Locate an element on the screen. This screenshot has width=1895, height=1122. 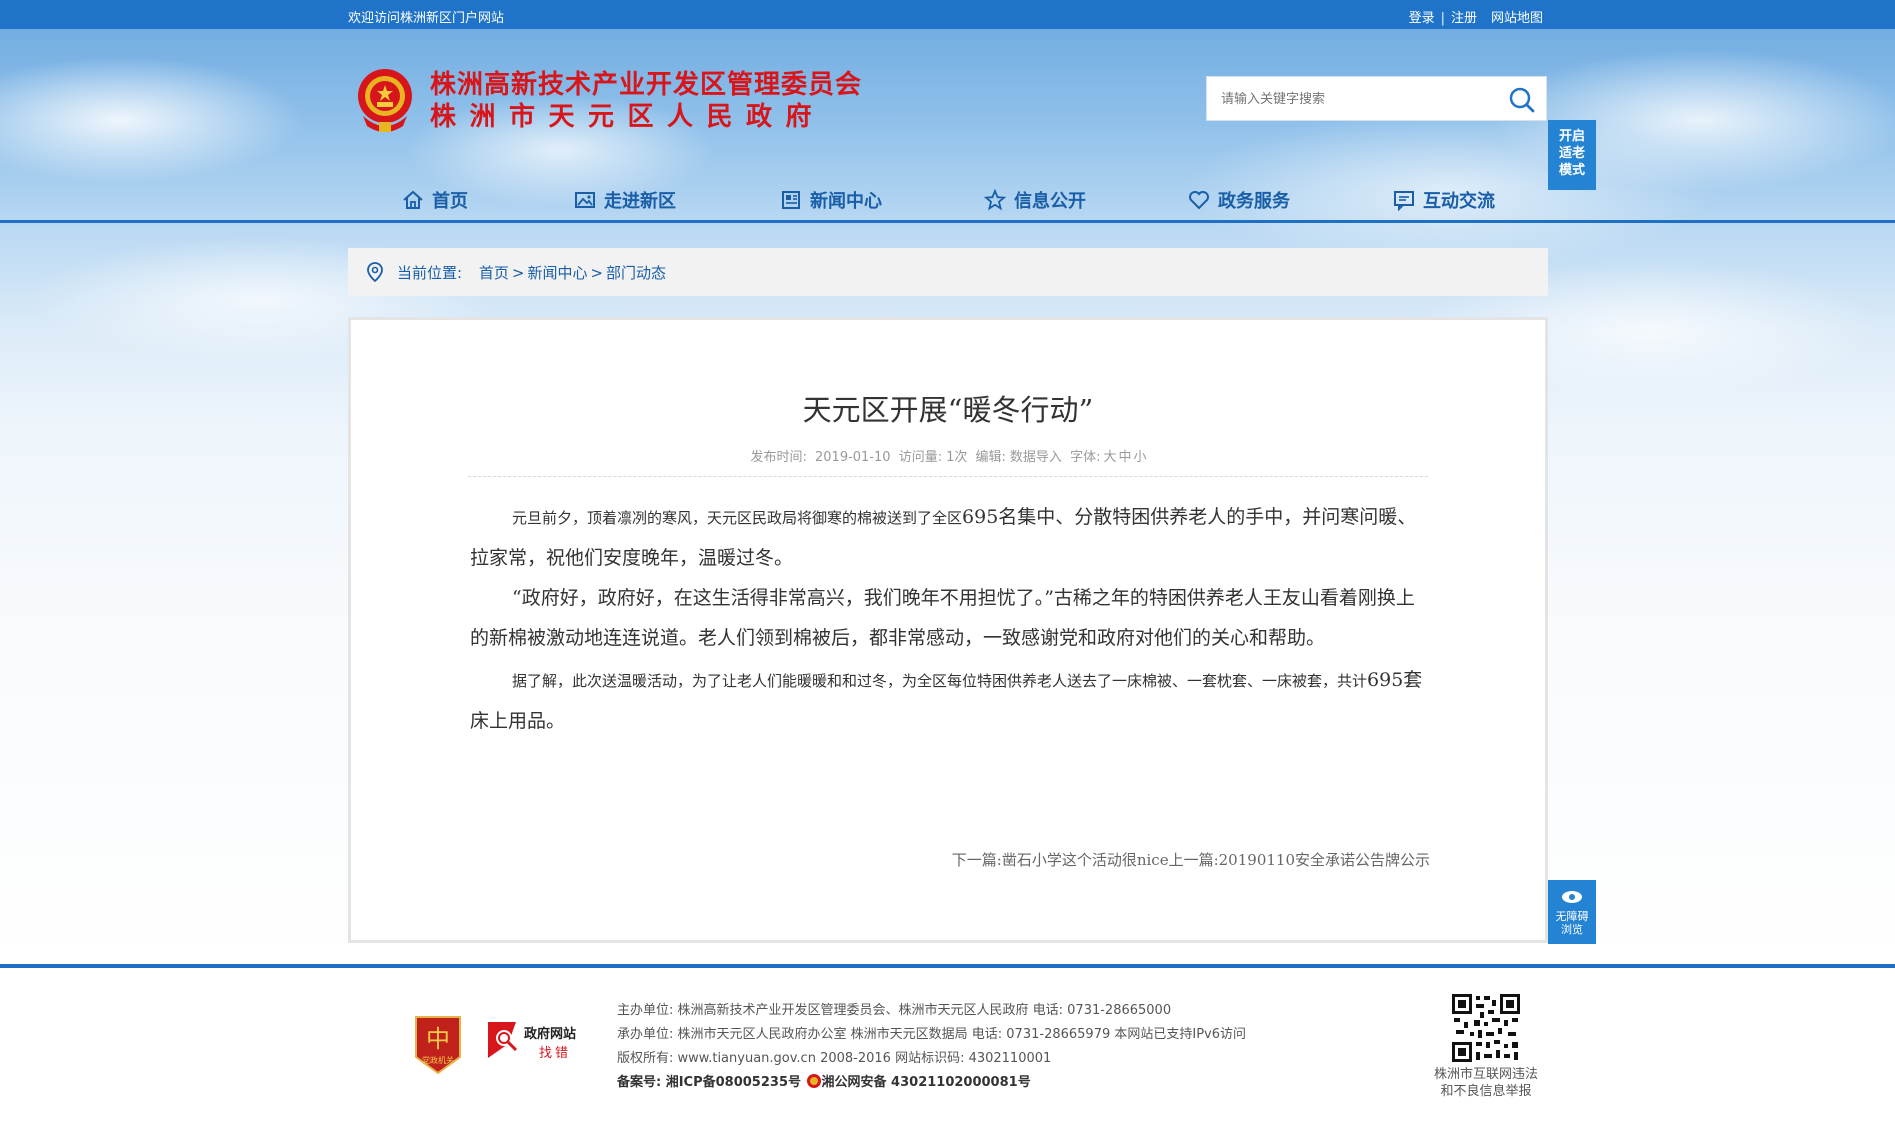
nav-item-service: 政务服务 is located at coordinates (1239, 200).